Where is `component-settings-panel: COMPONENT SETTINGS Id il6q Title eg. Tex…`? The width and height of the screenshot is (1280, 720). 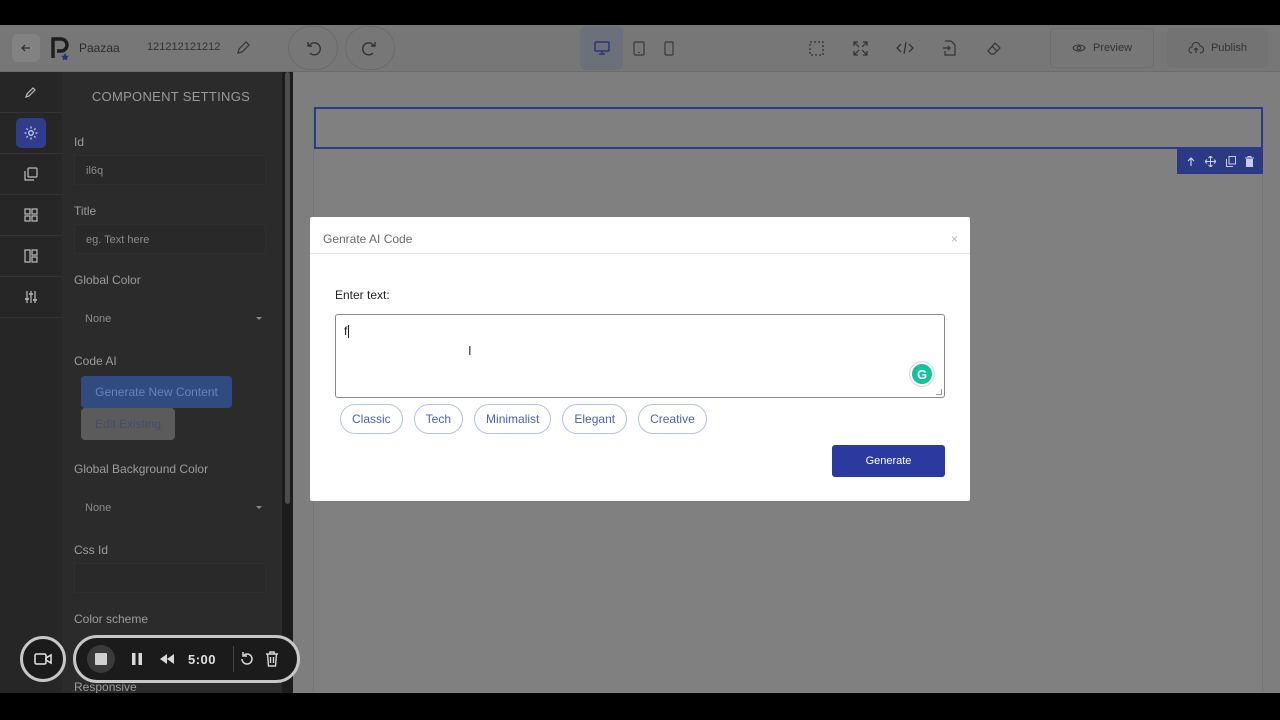
component-settings-panel: COMPONENT SETTINGS Id il6q Title eg. Tex… is located at coordinates (172, 382).